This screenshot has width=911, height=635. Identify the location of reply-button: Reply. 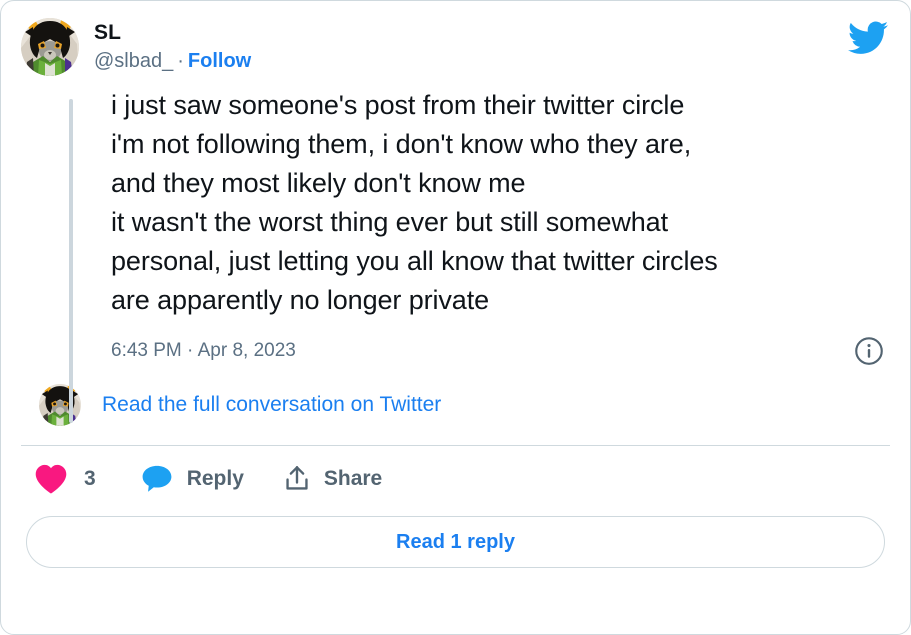
(192, 479).